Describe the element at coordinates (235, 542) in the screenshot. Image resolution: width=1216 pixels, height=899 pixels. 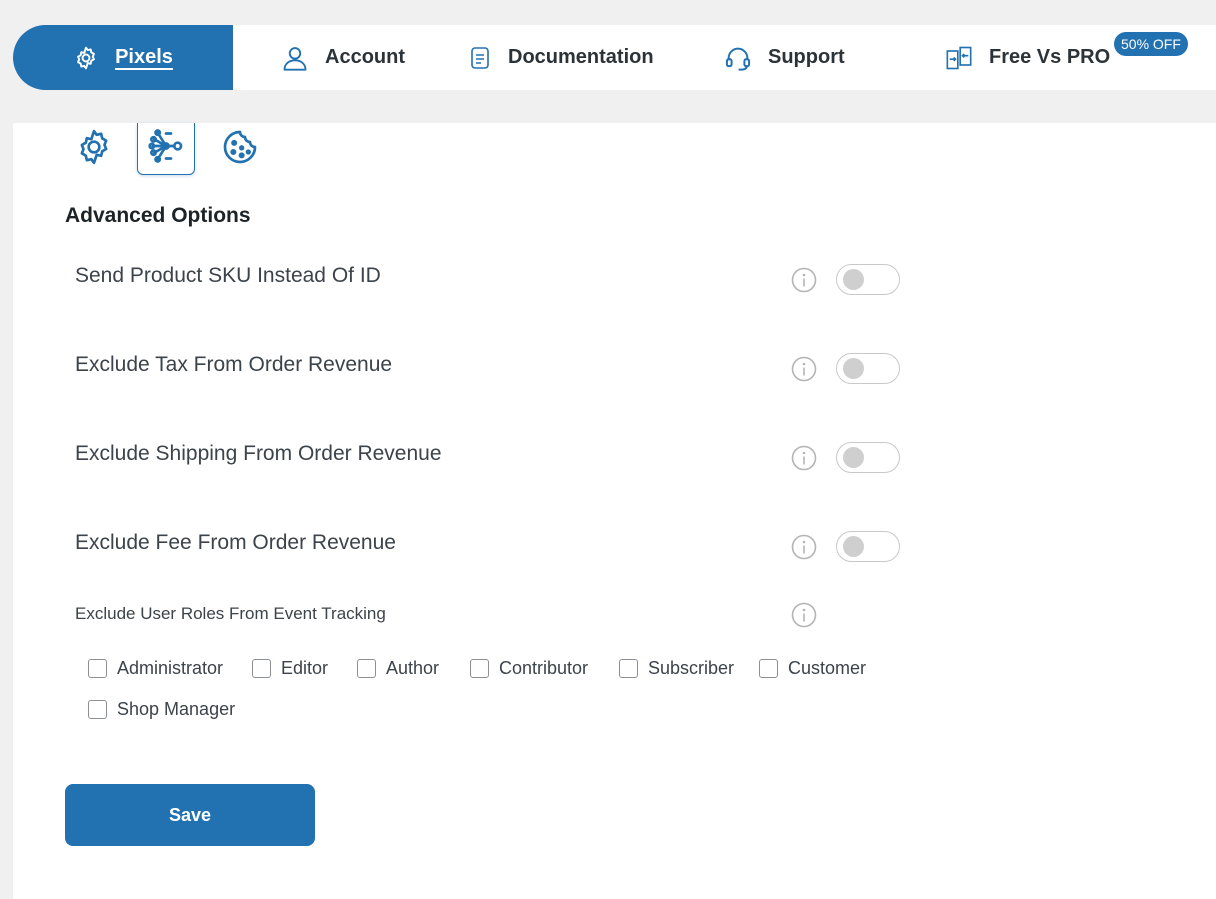
I see `option-label: Exclude Fee From Order Revenue` at that location.